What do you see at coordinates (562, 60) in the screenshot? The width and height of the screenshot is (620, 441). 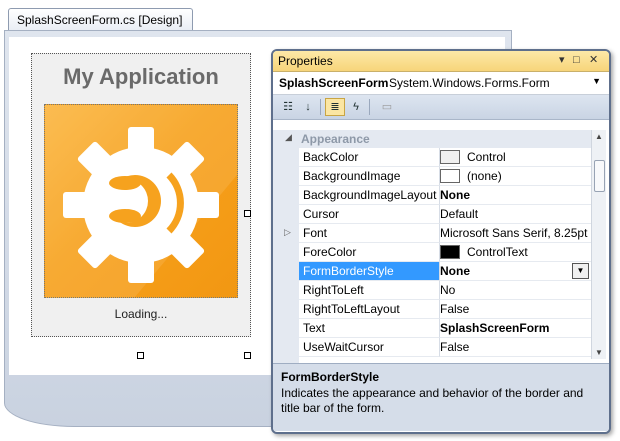 I see `pin-dropdown-icon: ▾` at bounding box center [562, 60].